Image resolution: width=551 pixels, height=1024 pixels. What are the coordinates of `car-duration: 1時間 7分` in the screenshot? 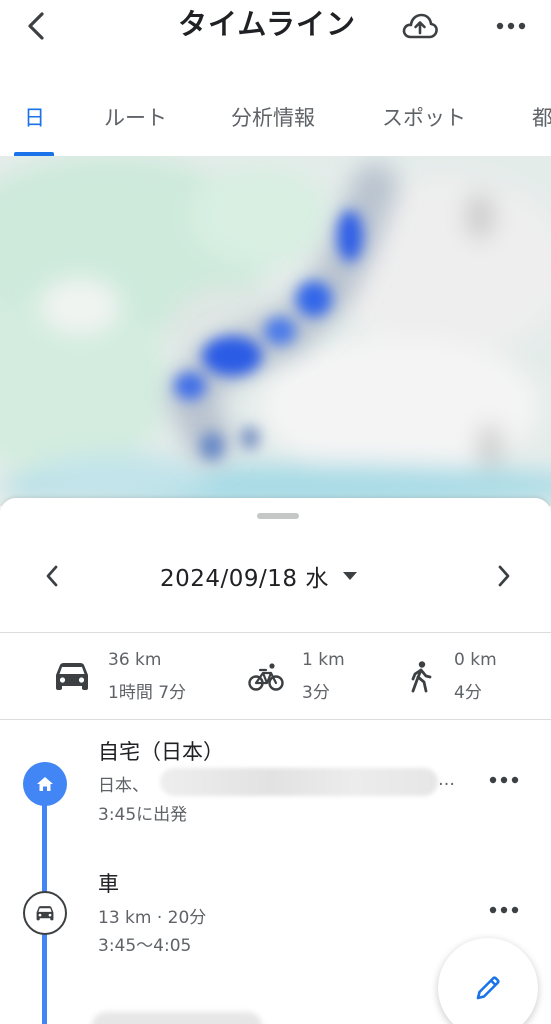 It's located at (147, 693).